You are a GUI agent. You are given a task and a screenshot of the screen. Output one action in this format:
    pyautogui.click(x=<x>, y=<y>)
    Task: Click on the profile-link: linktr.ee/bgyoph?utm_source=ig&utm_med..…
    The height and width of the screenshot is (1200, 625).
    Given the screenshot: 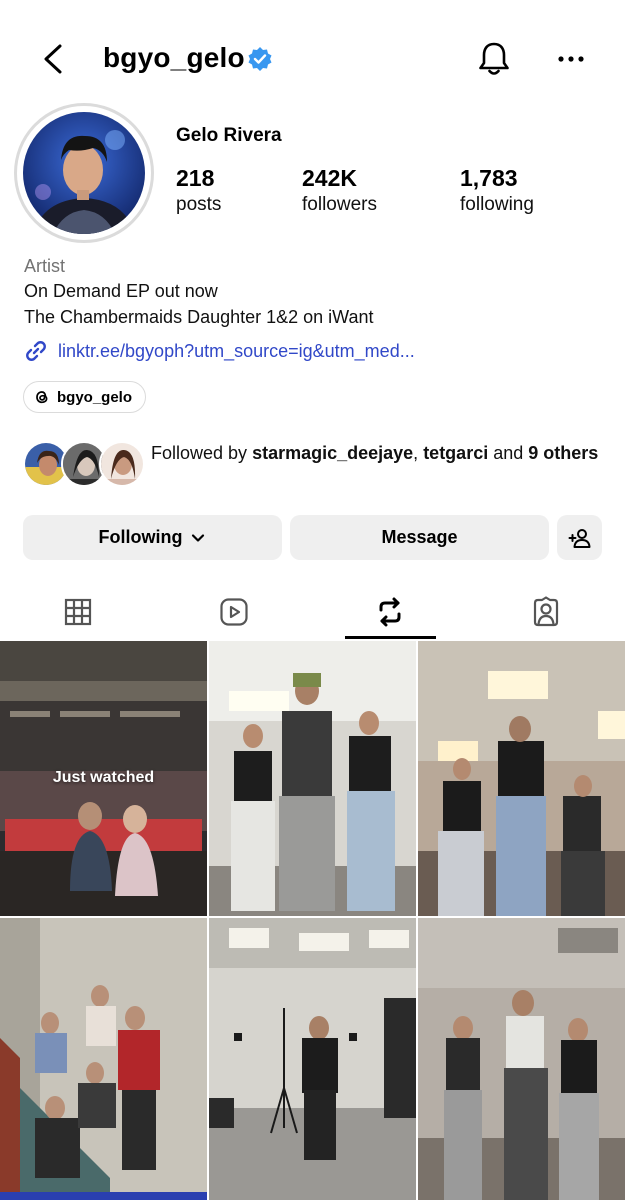 What is the action you would take?
    pyautogui.click(x=219, y=351)
    